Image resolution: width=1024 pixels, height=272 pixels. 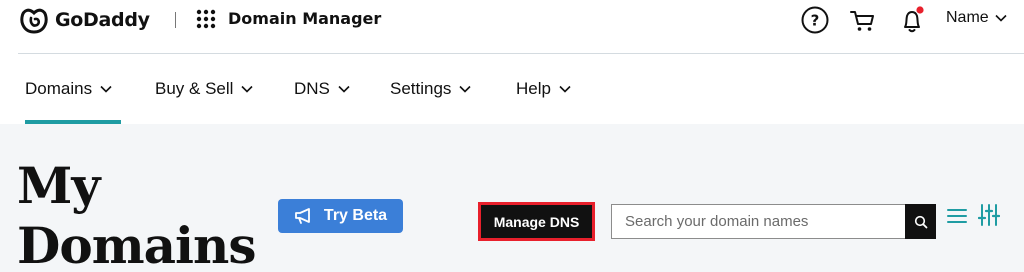 I want to click on nav-item-buy-sell: Buy & Sell, so click(x=204, y=89).